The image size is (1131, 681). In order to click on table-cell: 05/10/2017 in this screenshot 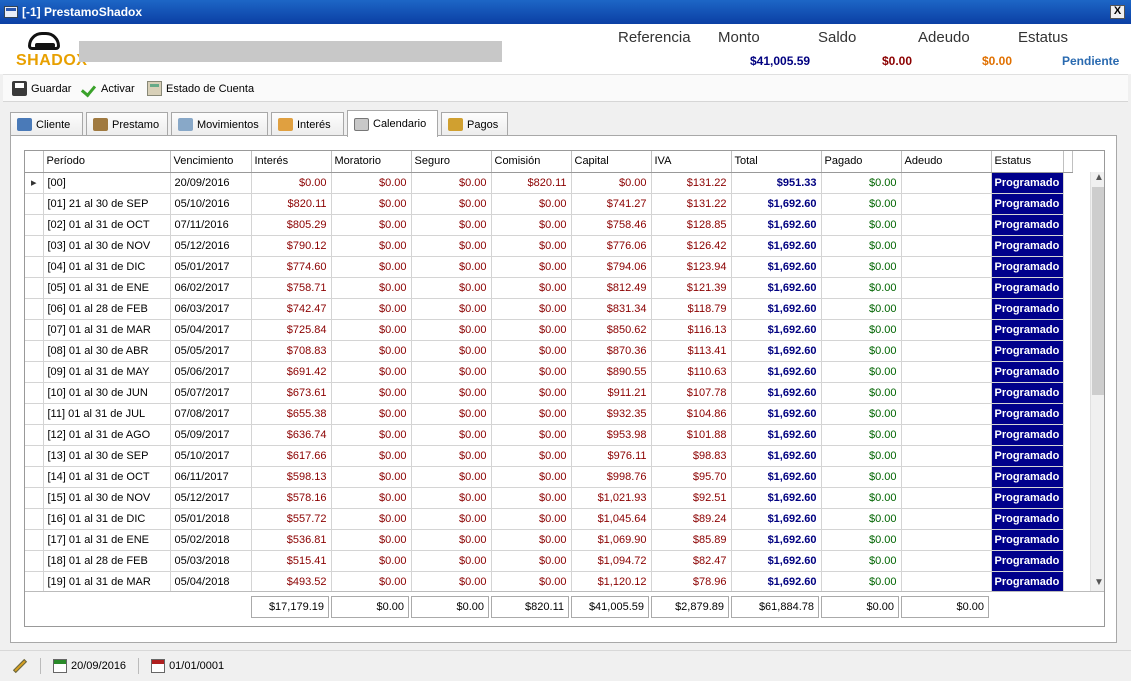, I will do `click(211, 456)`.